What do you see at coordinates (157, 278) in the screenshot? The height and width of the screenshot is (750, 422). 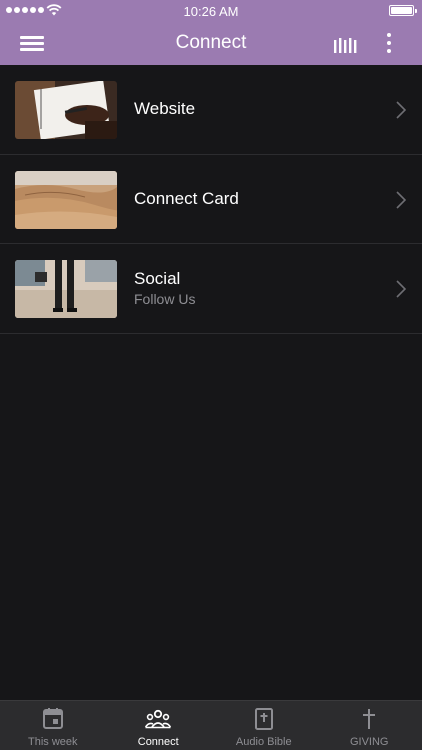 I see `list-item-title: Social` at bounding box center [157, 278].